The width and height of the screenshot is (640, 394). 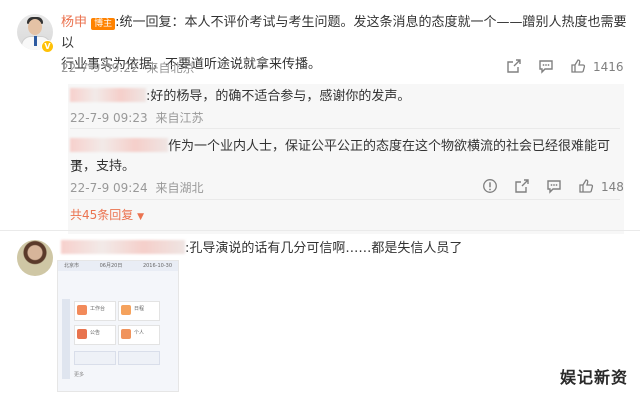 What do you see at coordinates (79, 375) in the screenshot?
I see `thumb-footer: 更多` at bounding box center [79, 375].